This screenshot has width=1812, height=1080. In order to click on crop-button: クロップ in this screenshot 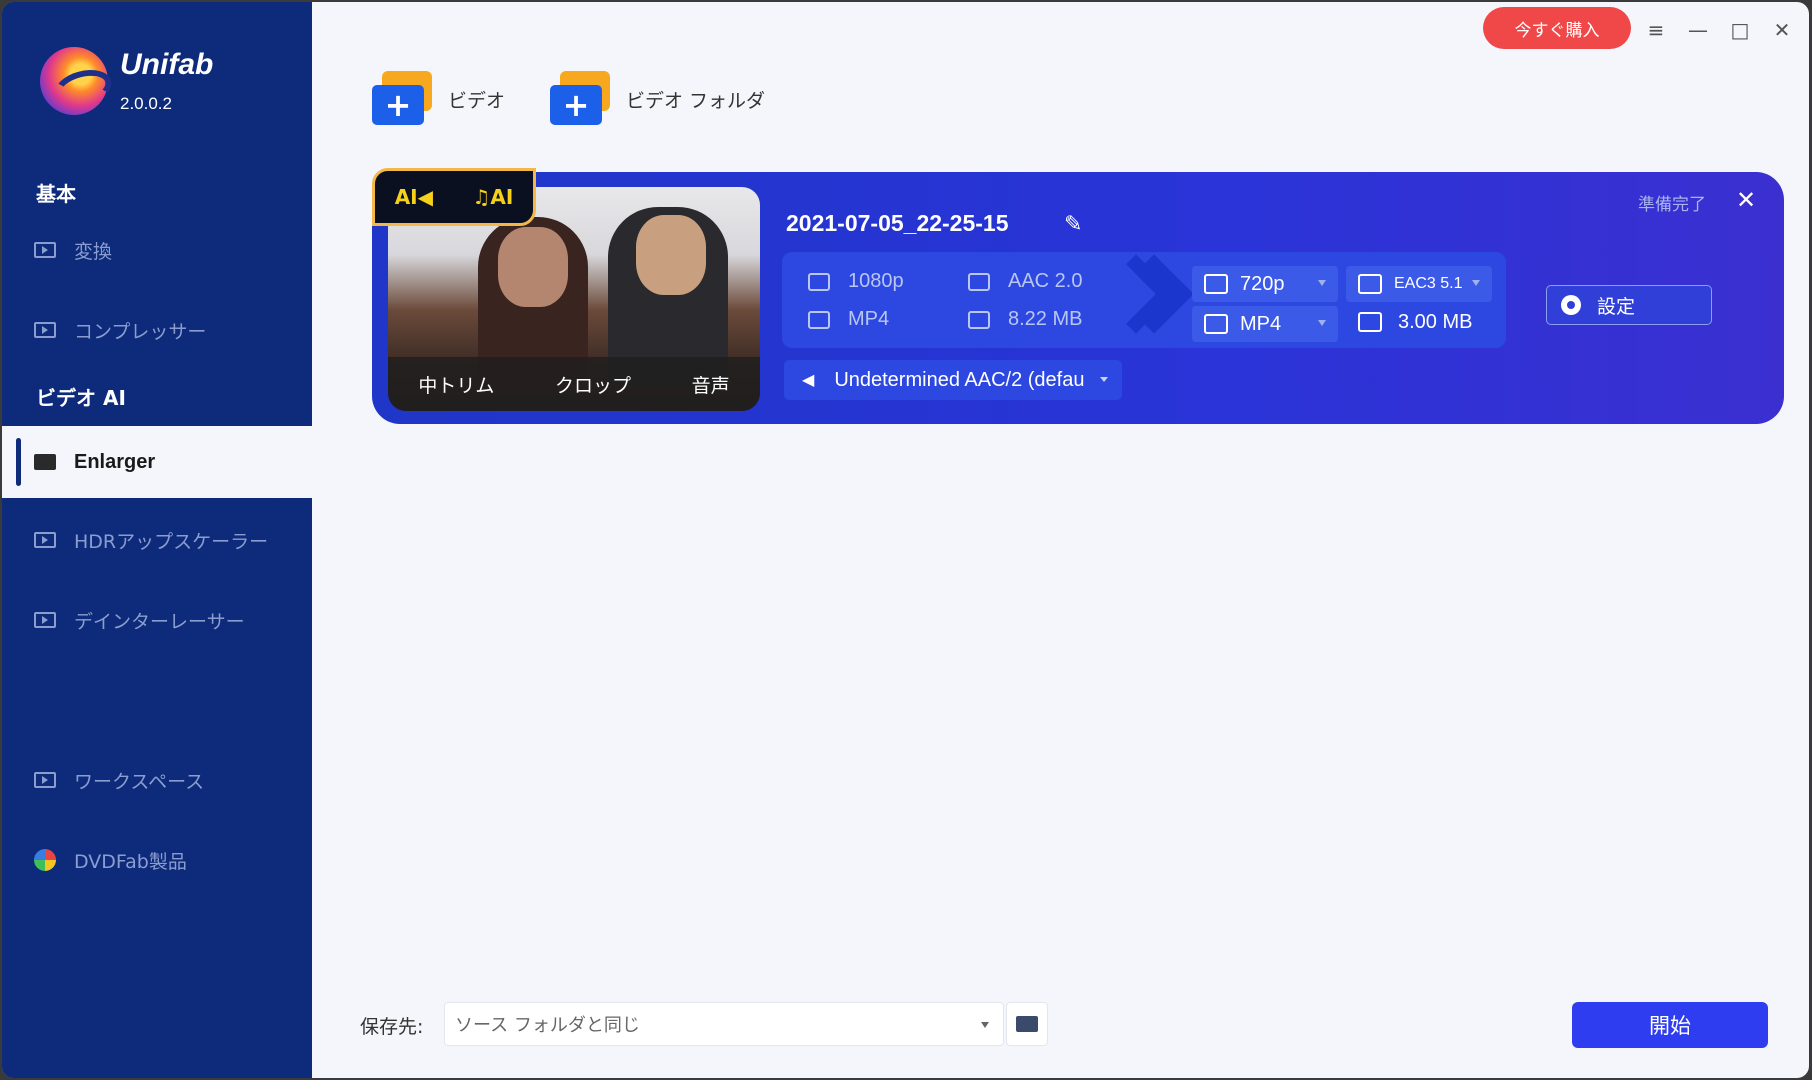, I will do `click(593, 384)`.